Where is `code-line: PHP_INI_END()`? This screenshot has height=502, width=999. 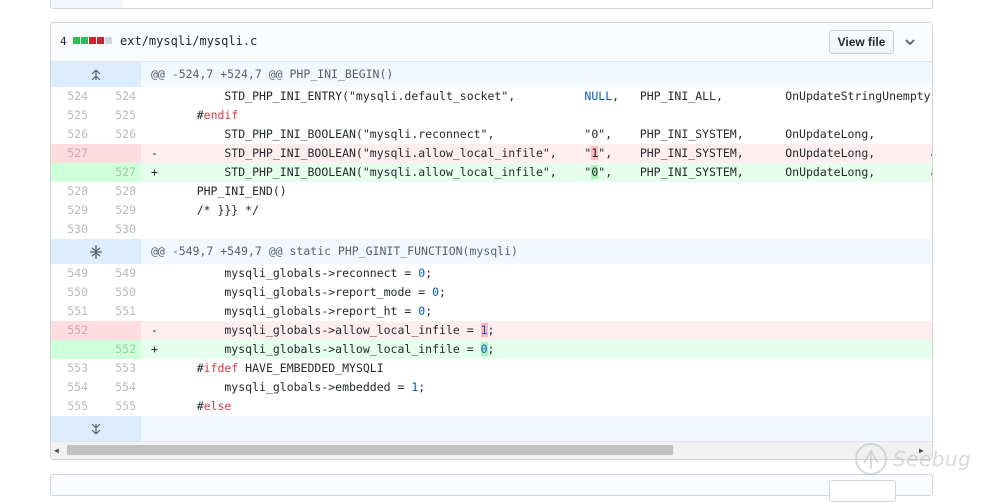
code-line: PHP_INI_END() is located at coordinates (228, 191).